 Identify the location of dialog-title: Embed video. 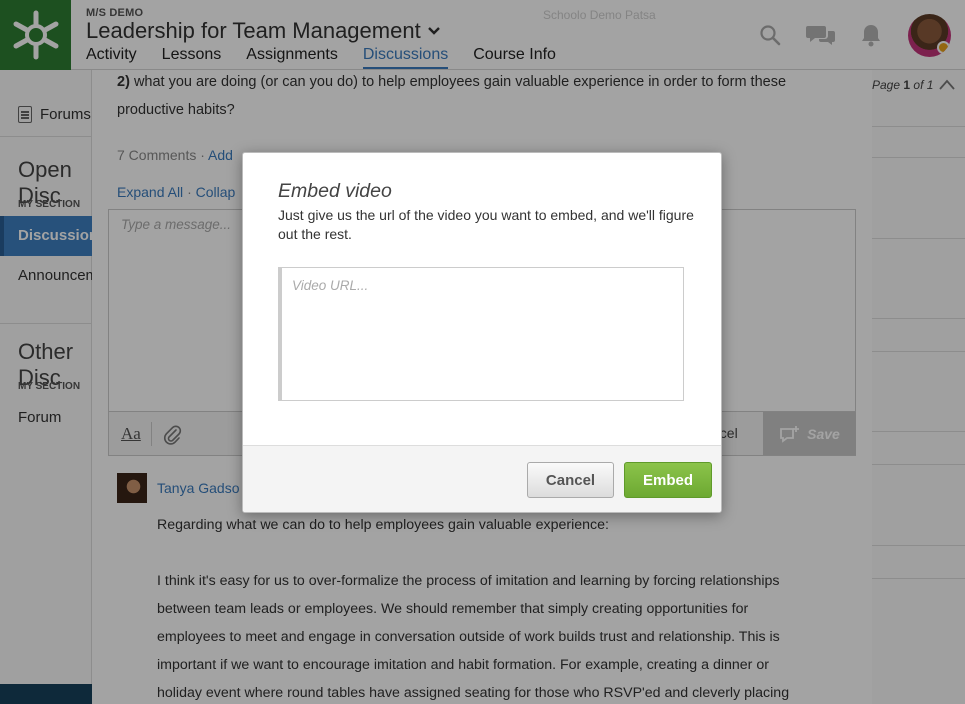
(335, 191).